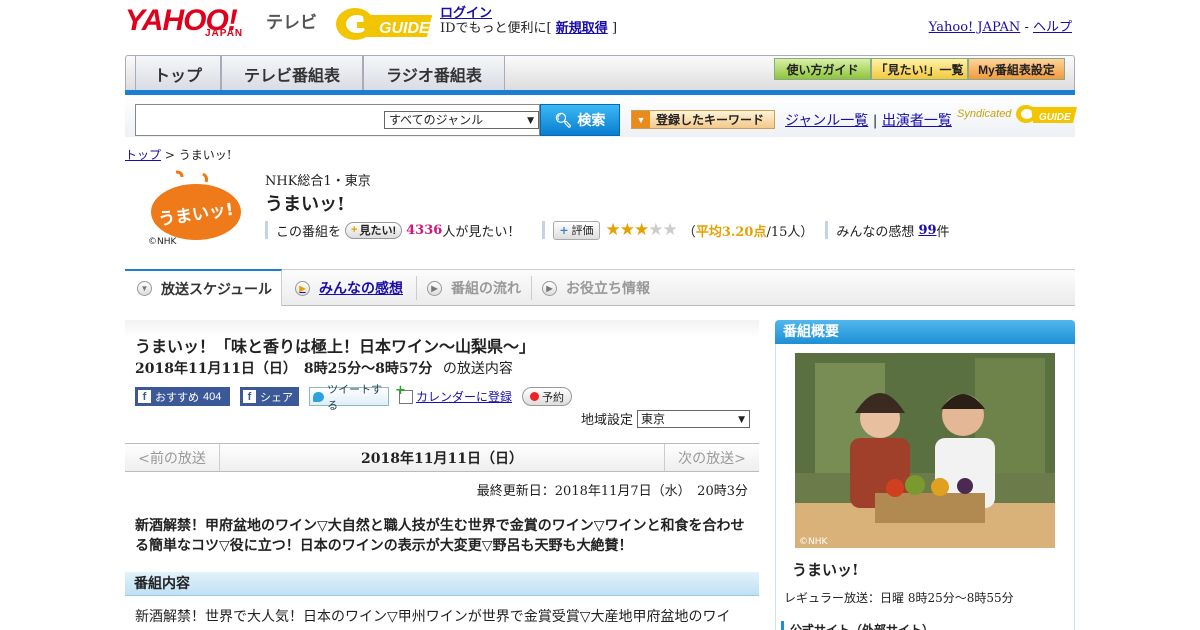 This screenshot has height=630, width=1200. What do you see at coordinates (309, 232) in the screenshot?
I see `want-prefix: この番組を` at bounding box center [309, 232].